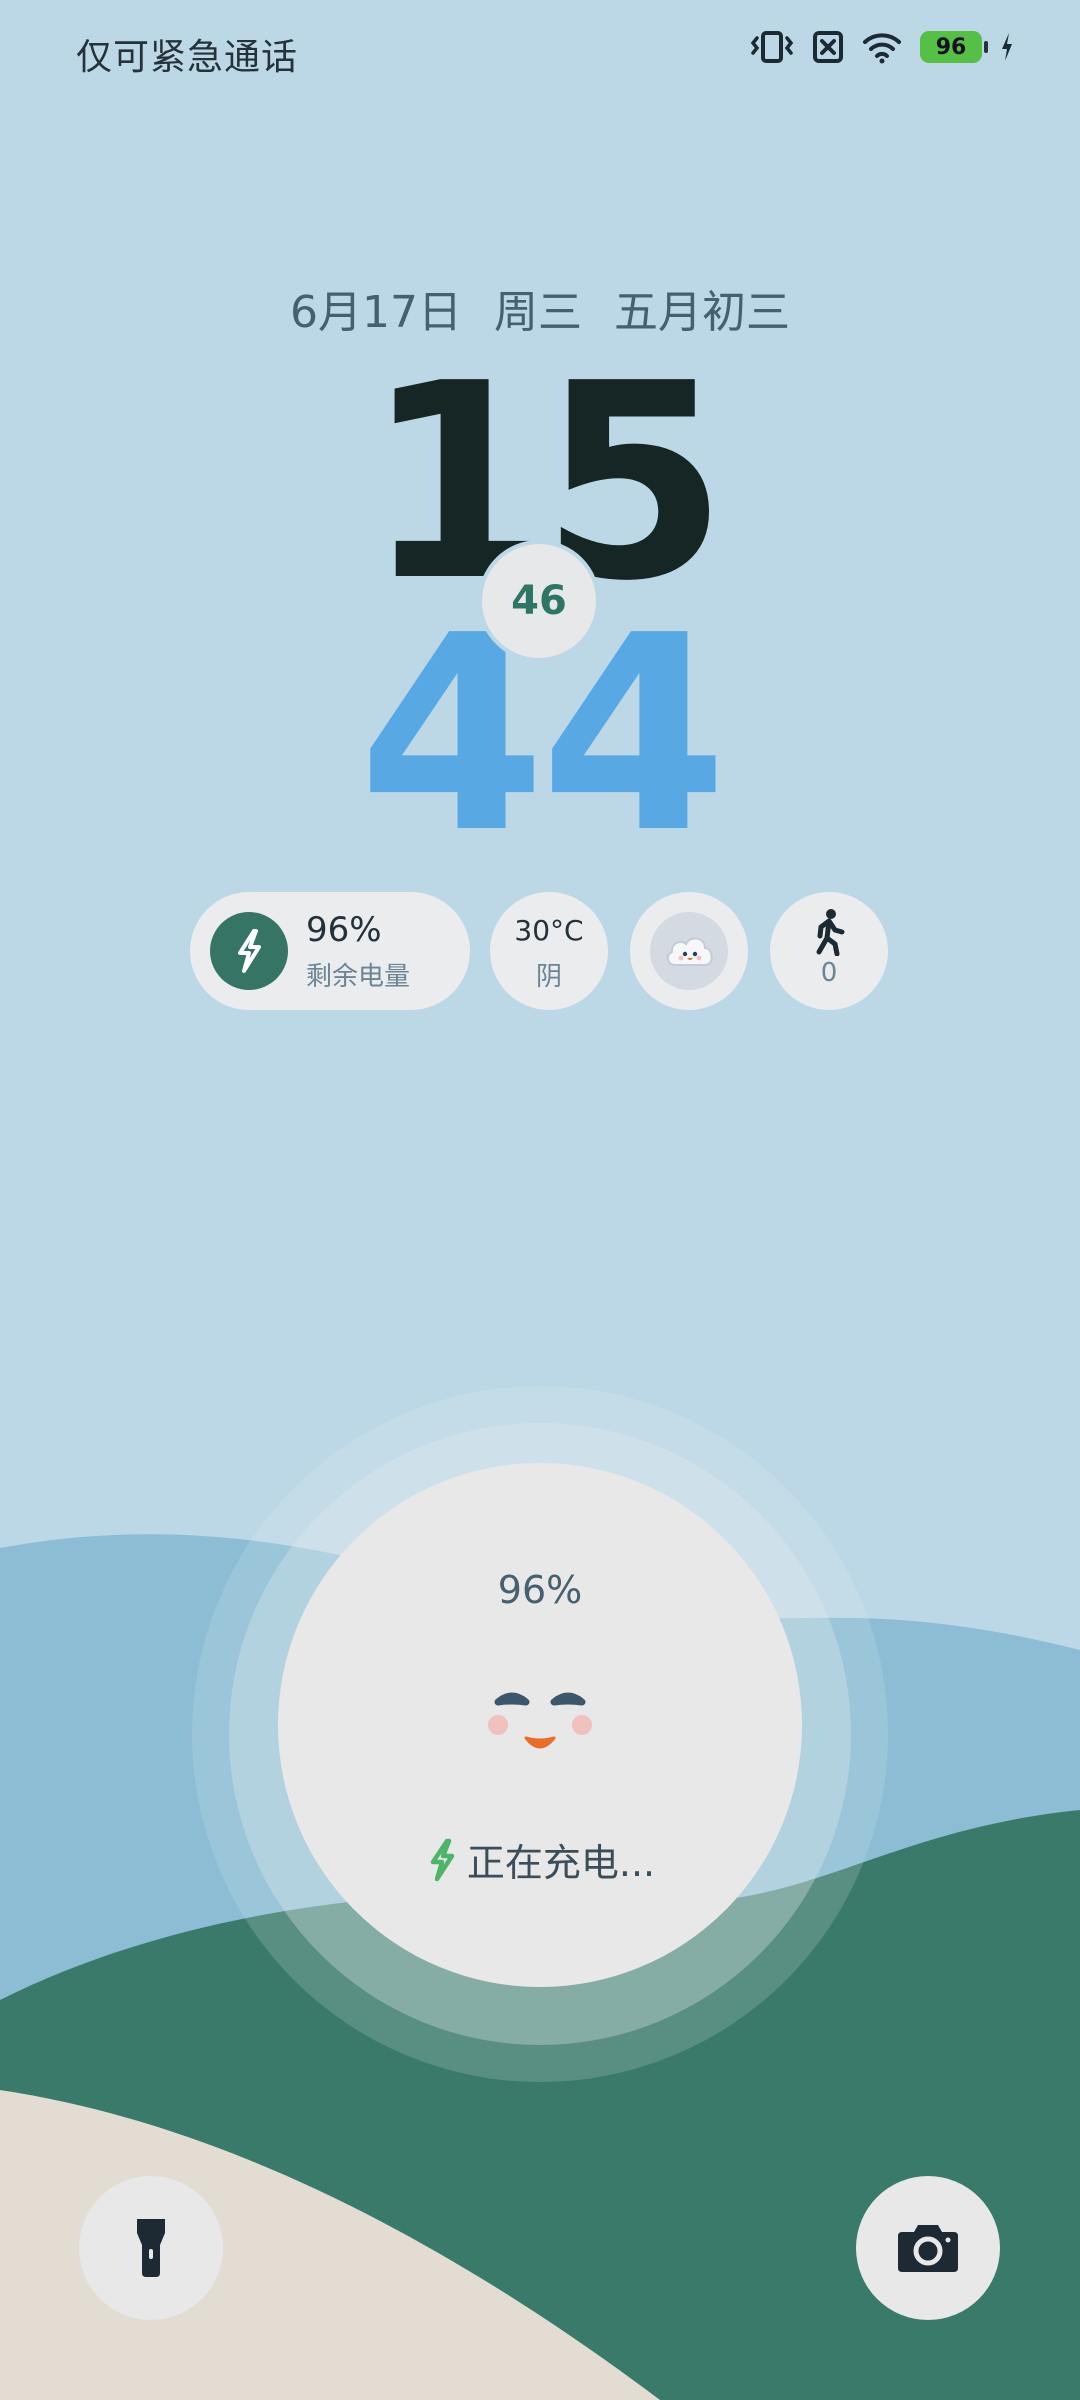 The image size is (1080, 2400). Describe the element at coordinates (187, 57) in the screenshot. I see `carrier-status-text: 仅可紧急通话` at that location.